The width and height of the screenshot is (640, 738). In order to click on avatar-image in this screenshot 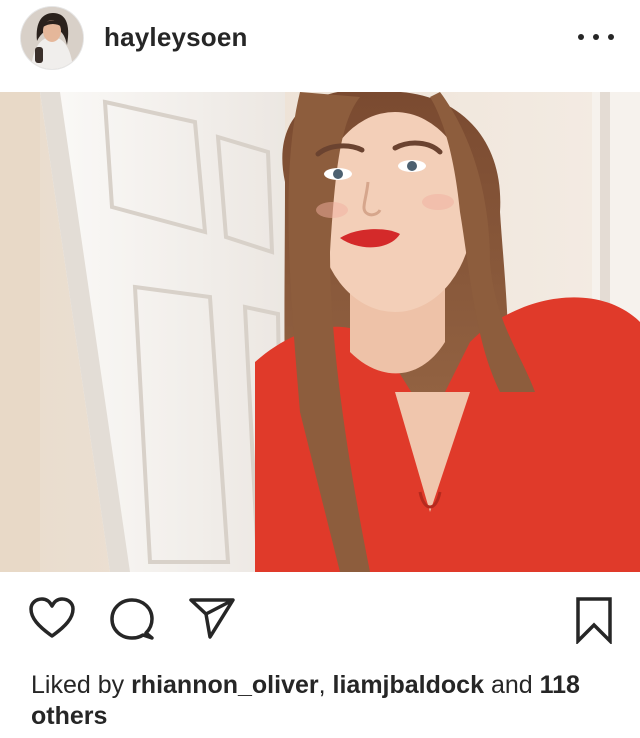, I will do `click(52, 38)`.